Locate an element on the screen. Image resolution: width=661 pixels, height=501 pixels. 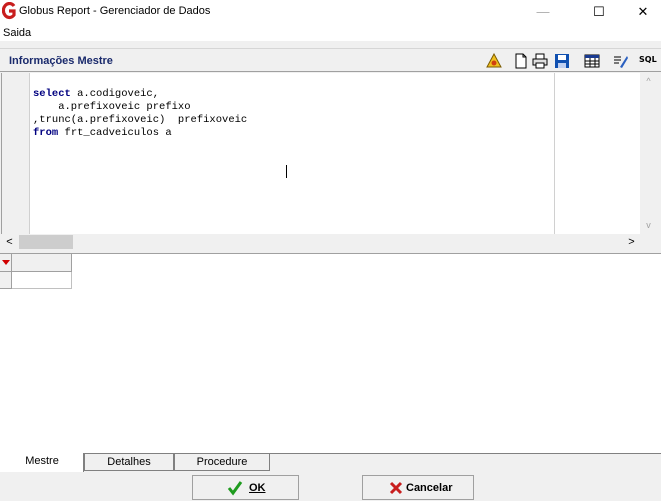
grid-cell is located at coordinates (42, 280).